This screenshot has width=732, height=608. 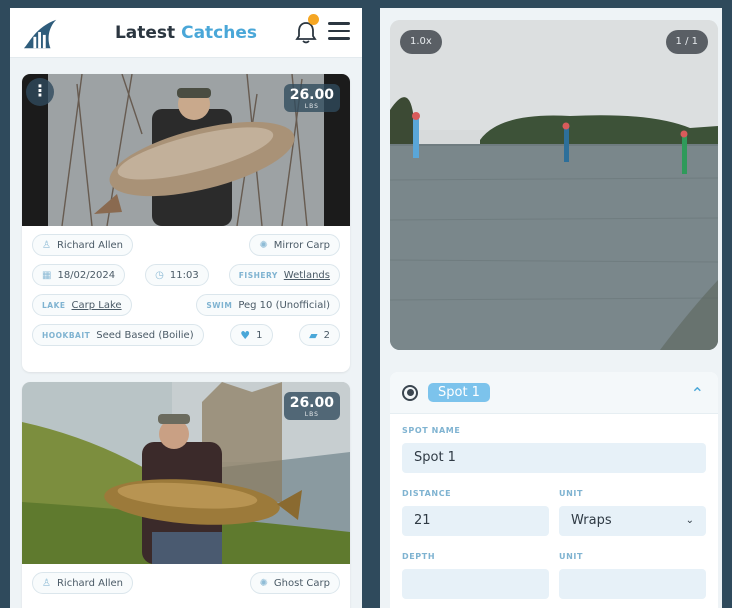 What do you see at coordinates (258, 275) in the screenshot?
I see `fishery-label: FISHERY` at bounding box center [258, 275].